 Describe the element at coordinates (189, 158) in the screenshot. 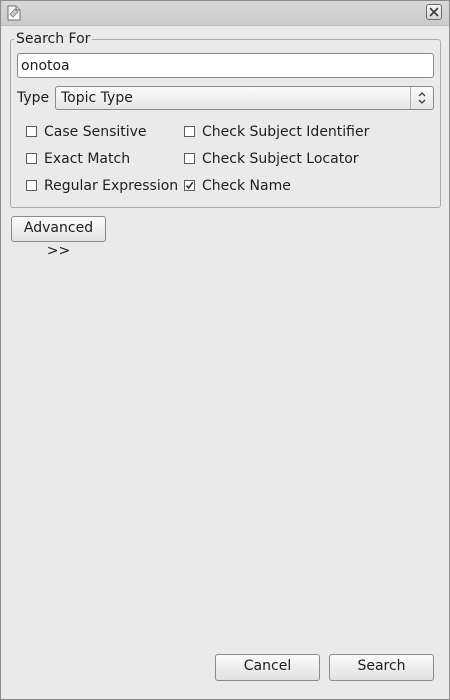

I see `check-subject-locator-checkbox` at that location.